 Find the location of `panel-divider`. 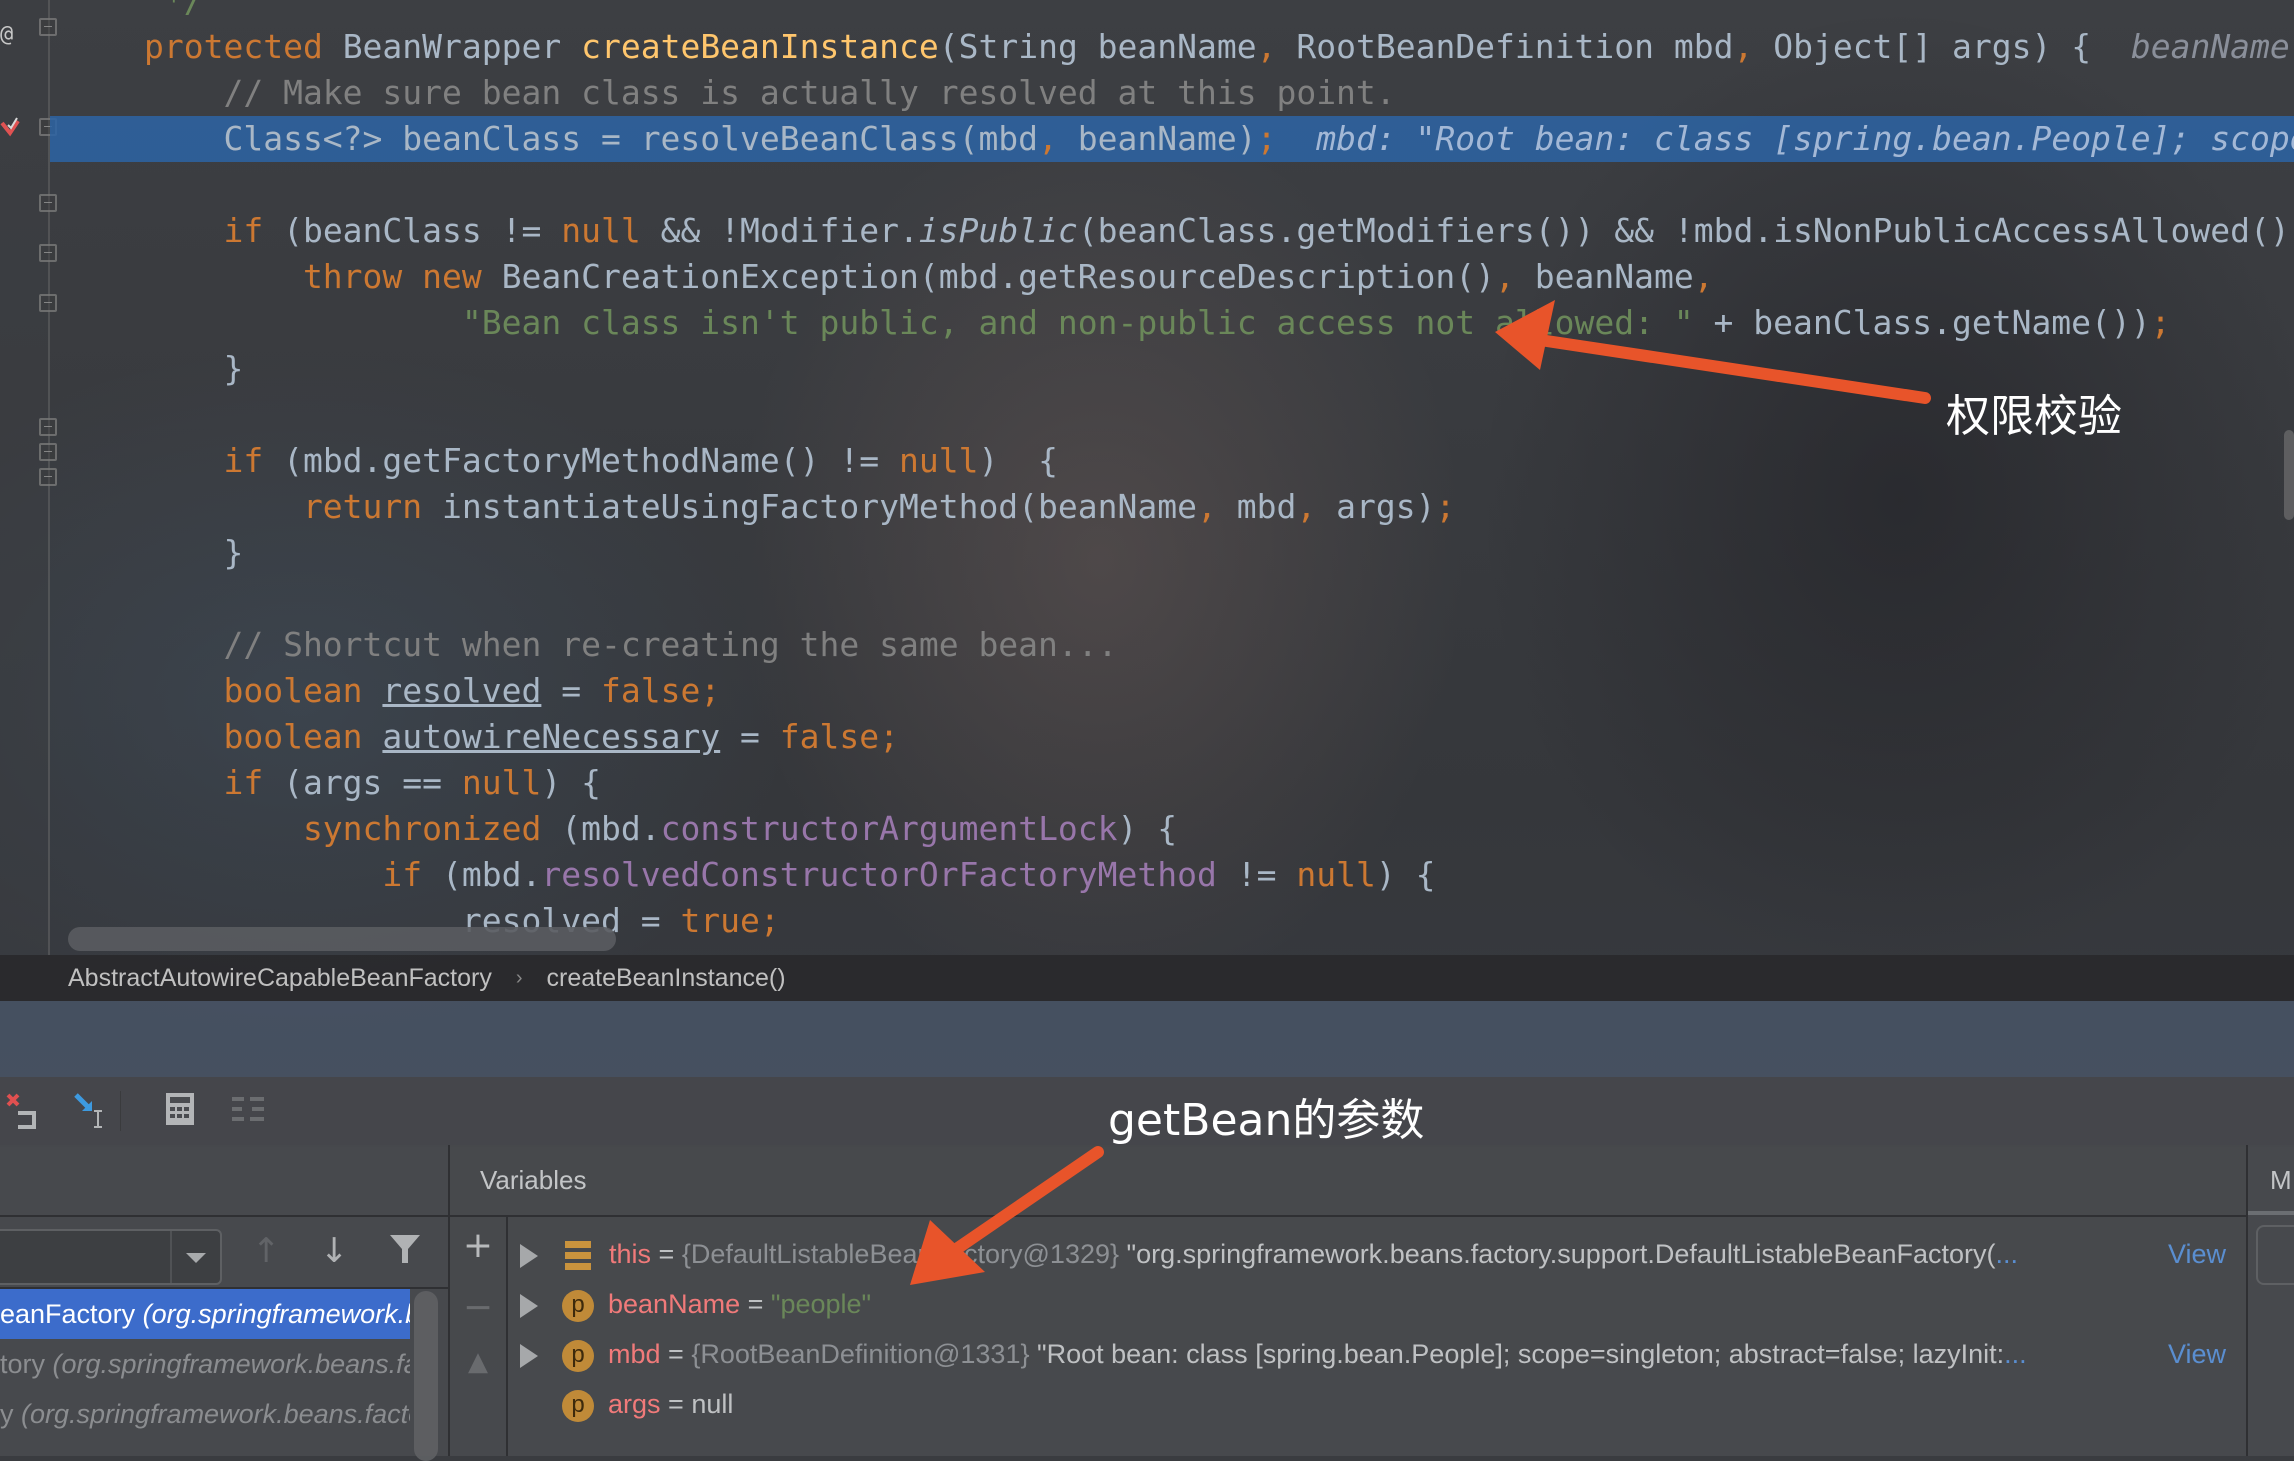

panel-divider is located at coordinates (1147, 1039).